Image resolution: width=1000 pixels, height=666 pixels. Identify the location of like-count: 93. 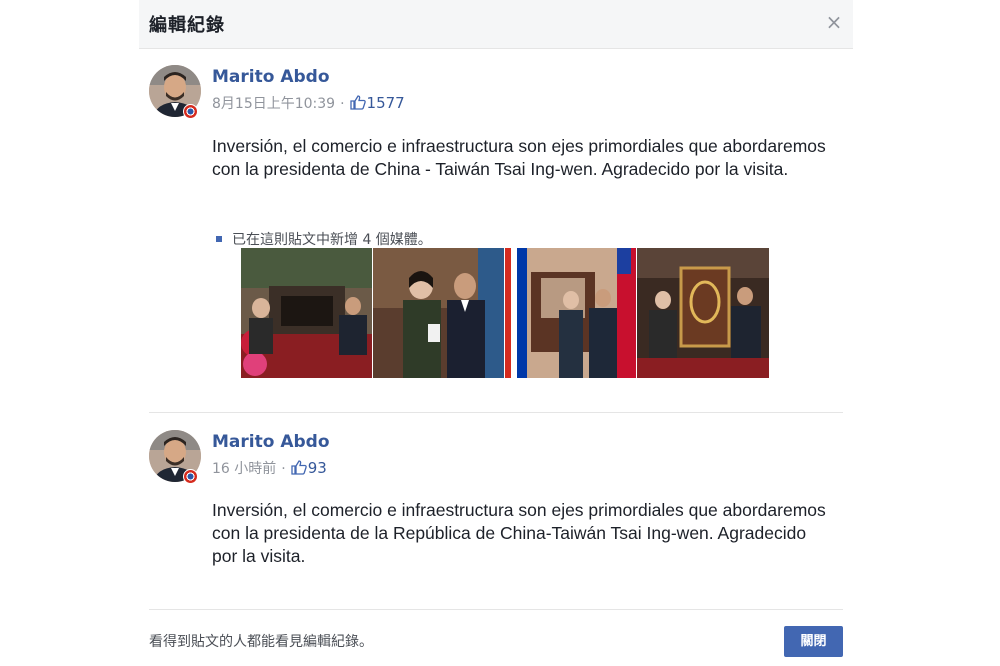
(317, 468).